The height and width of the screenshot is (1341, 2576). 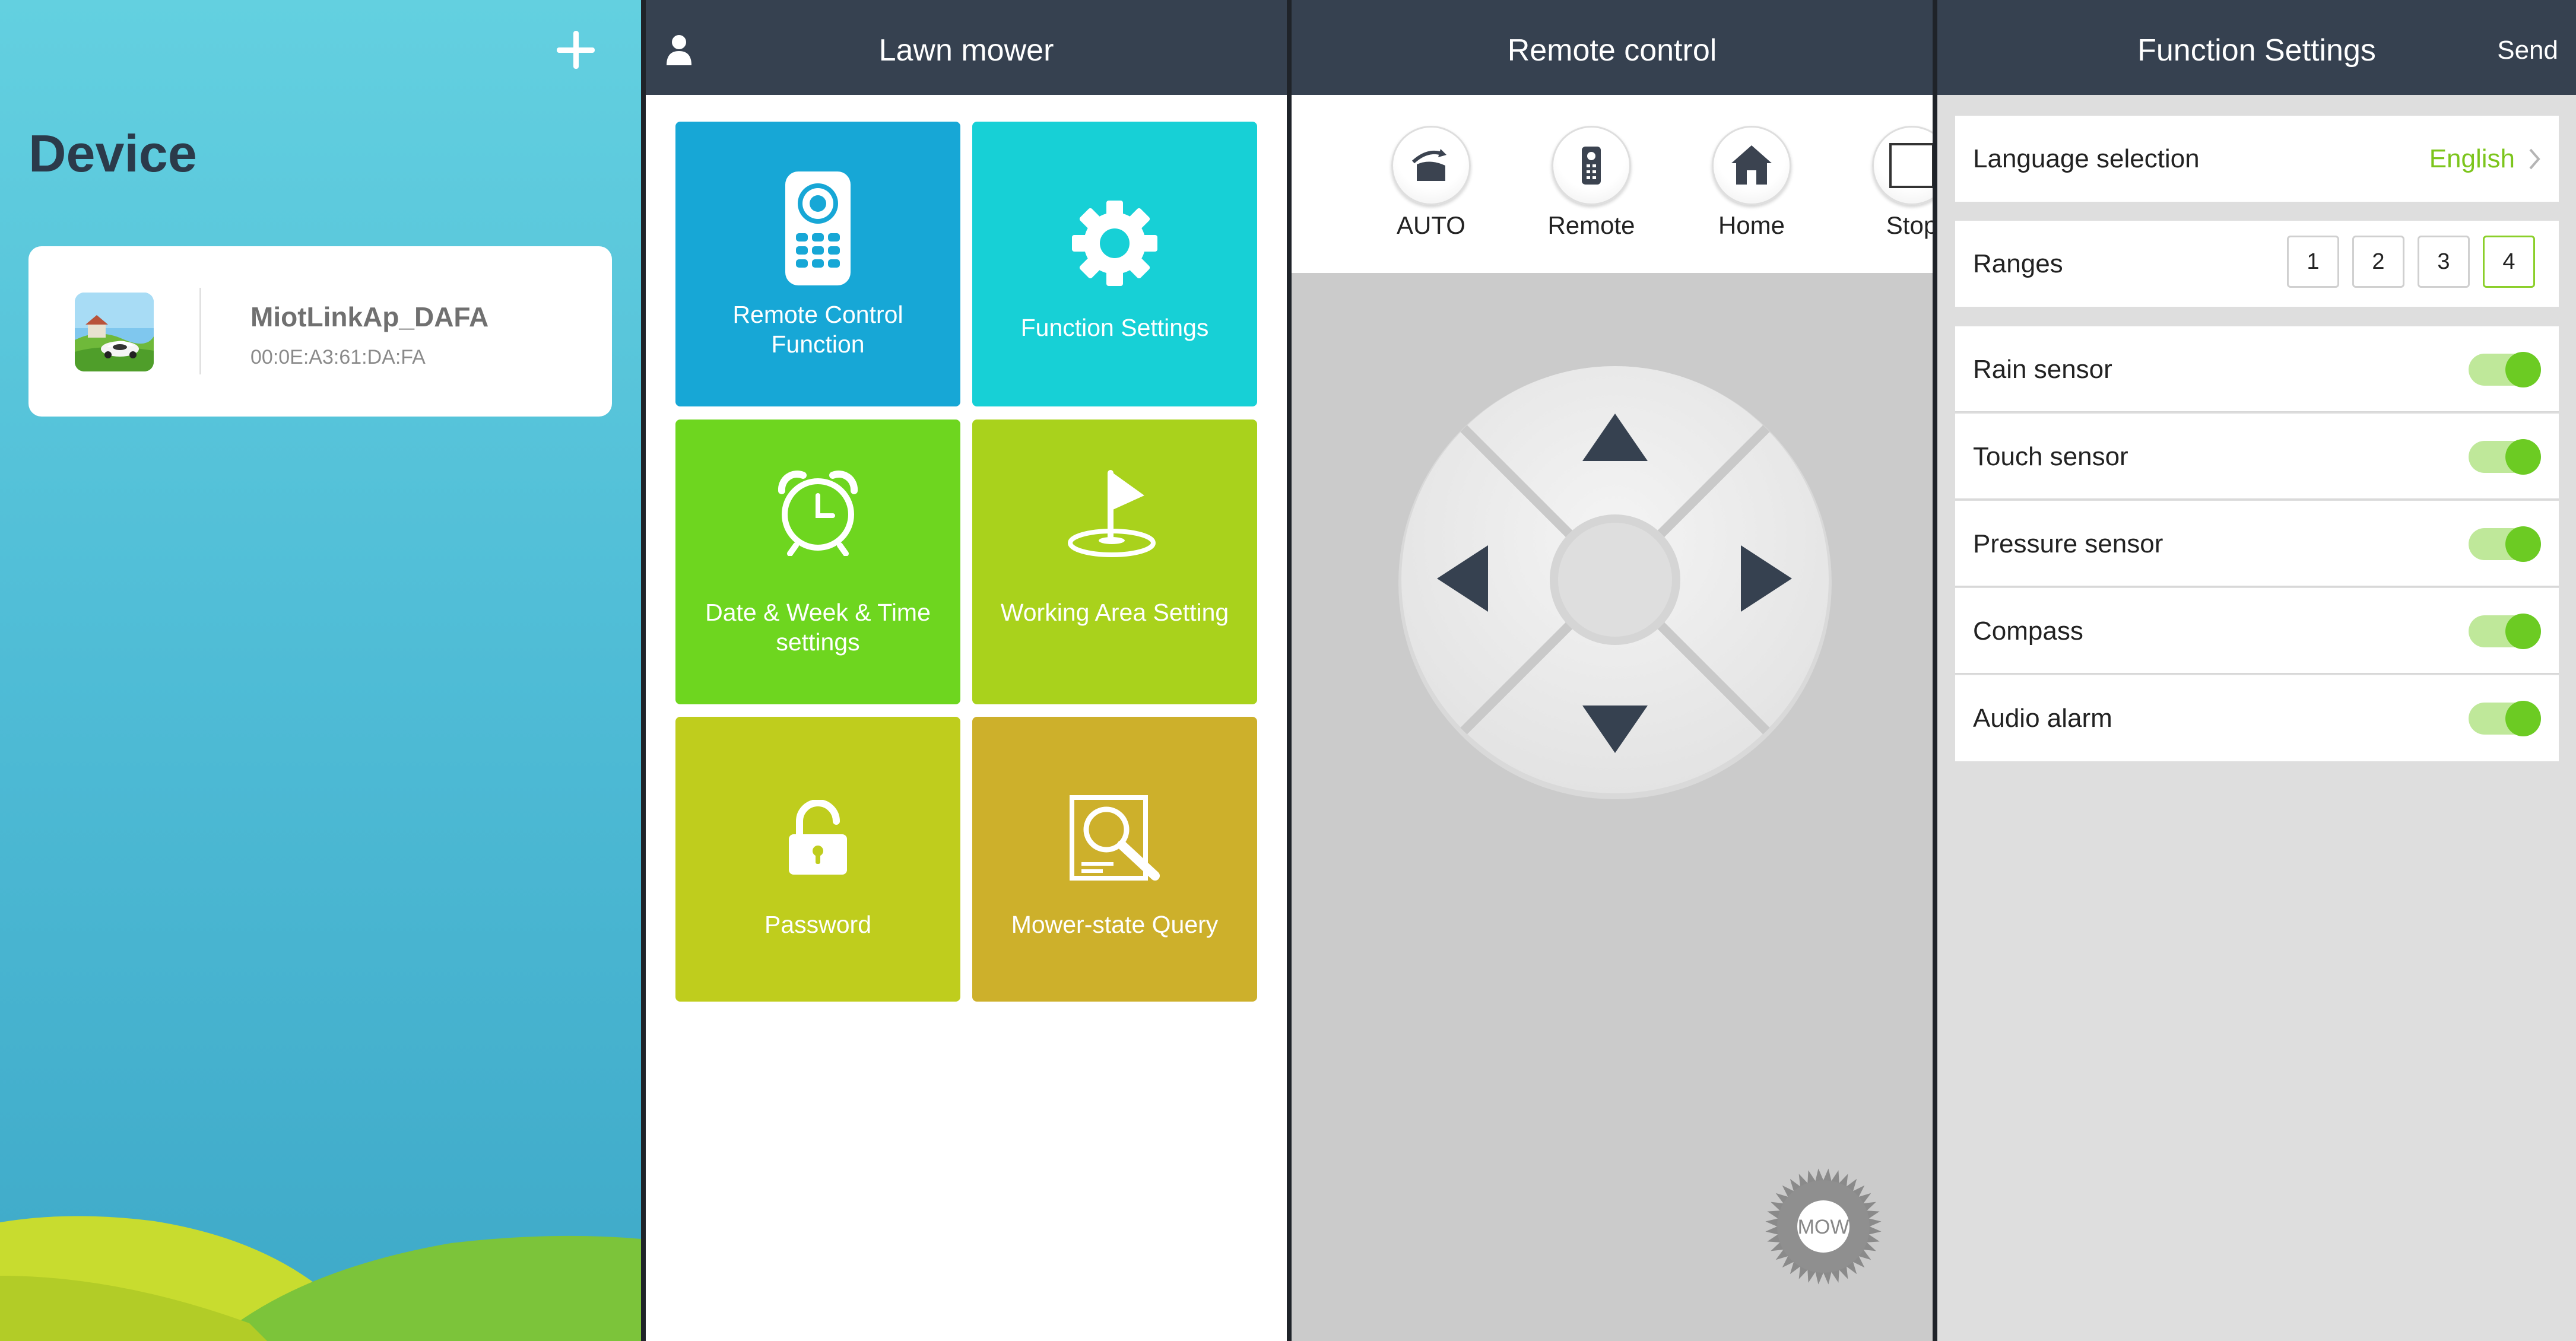 I want to click on add-device-plus-icon, so click(x=576, y=50).